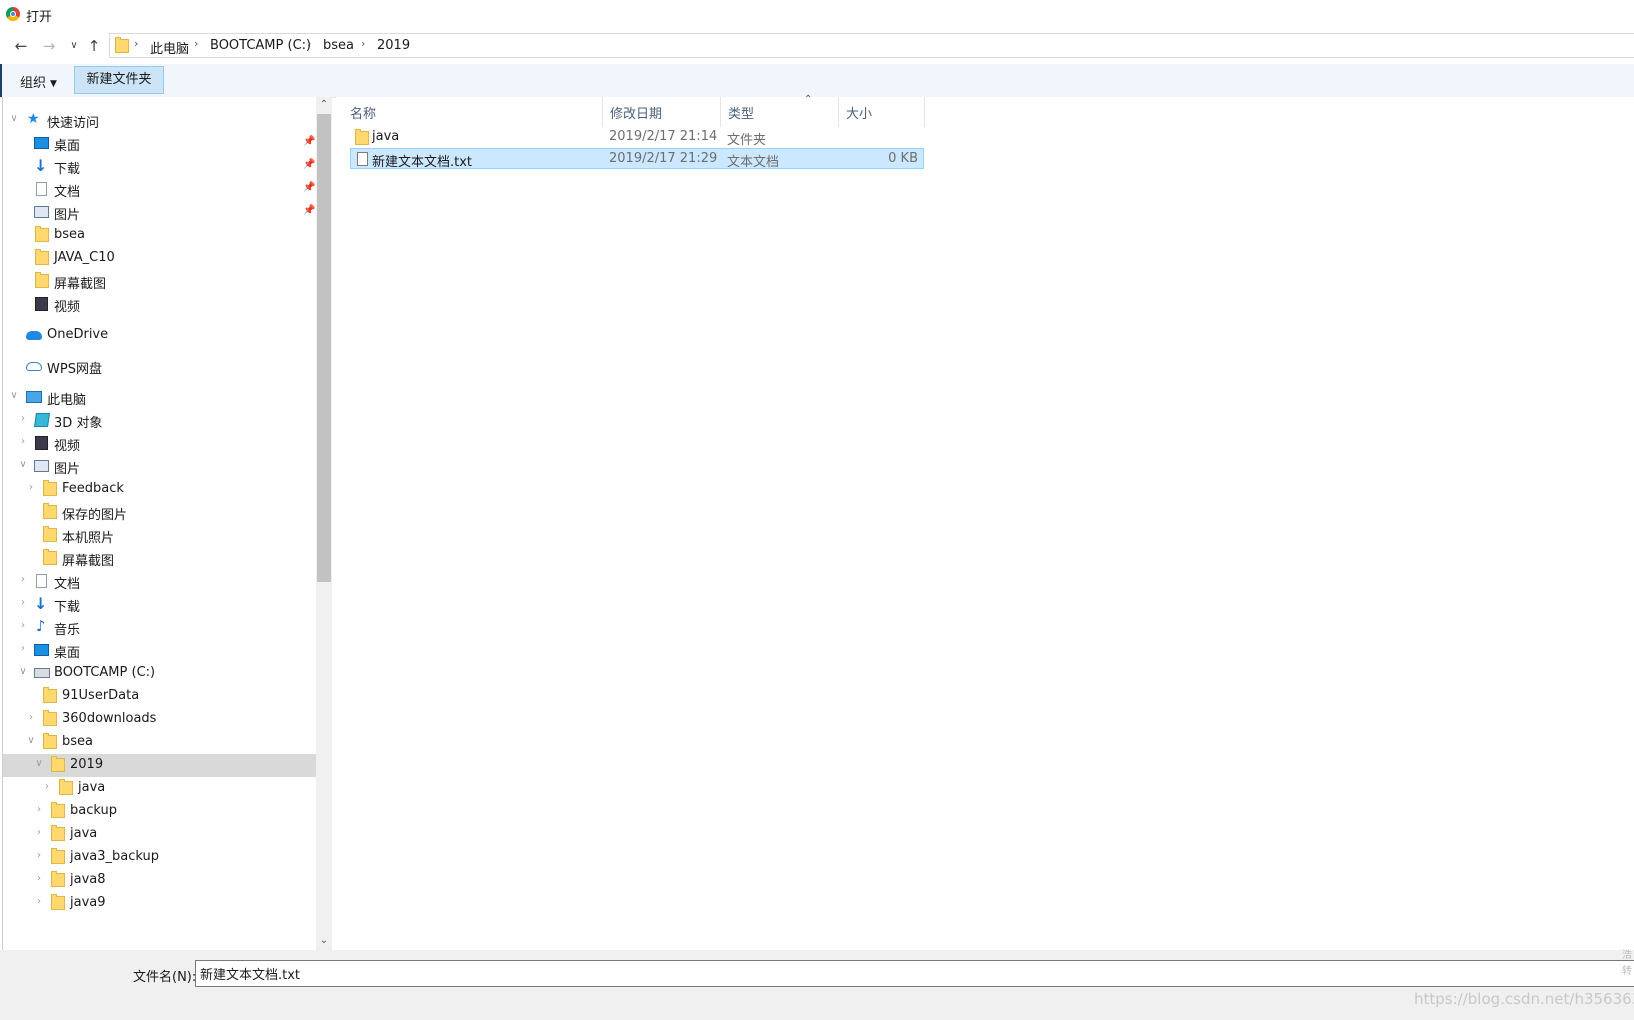  What do you see at coordinates (741, 112) in the screenshot?
I see `column-type: 类型` at bounding box center [741, 112].